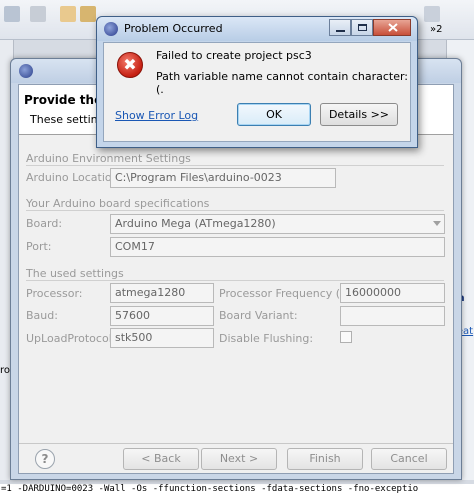 The height and width of the screenshot is (495, 474). What do you see at coordinates (39, 246) in the screenshot?
I see `port-label: Port:` at bounding box center [39, 246].